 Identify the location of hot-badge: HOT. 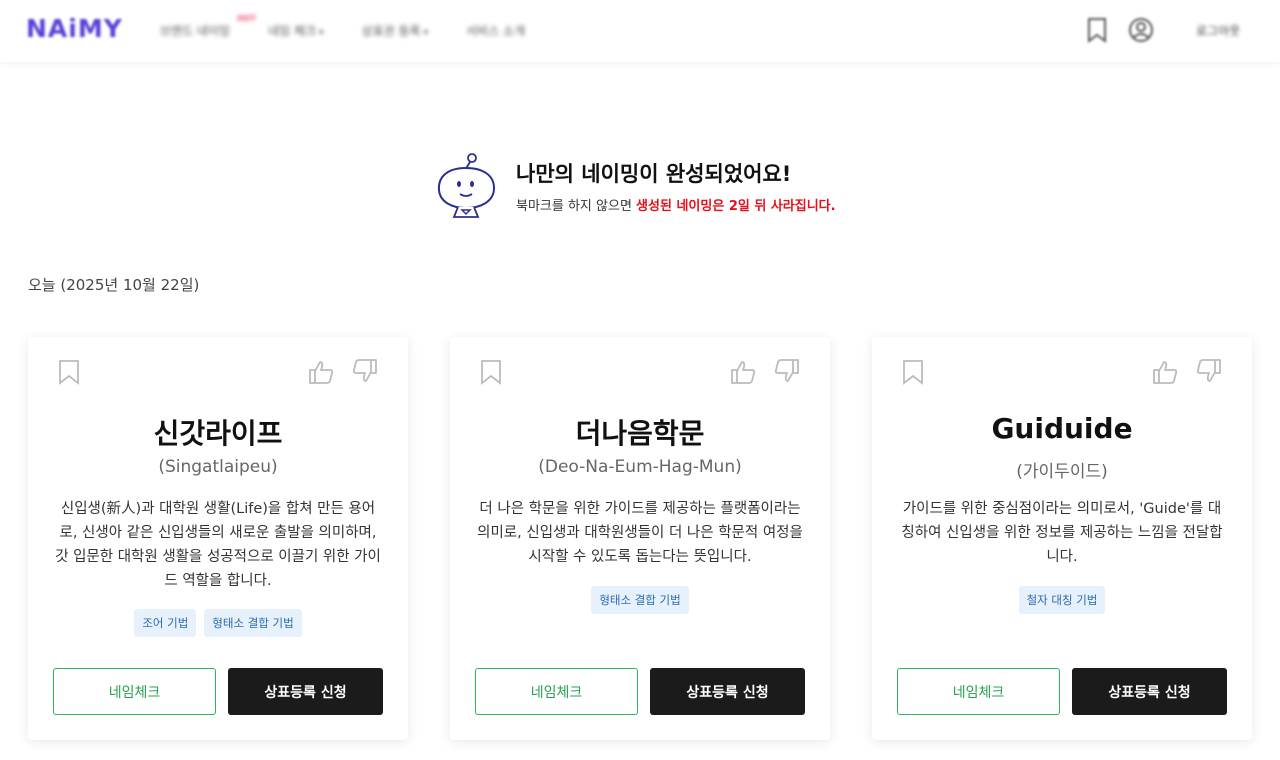
(247, 18).